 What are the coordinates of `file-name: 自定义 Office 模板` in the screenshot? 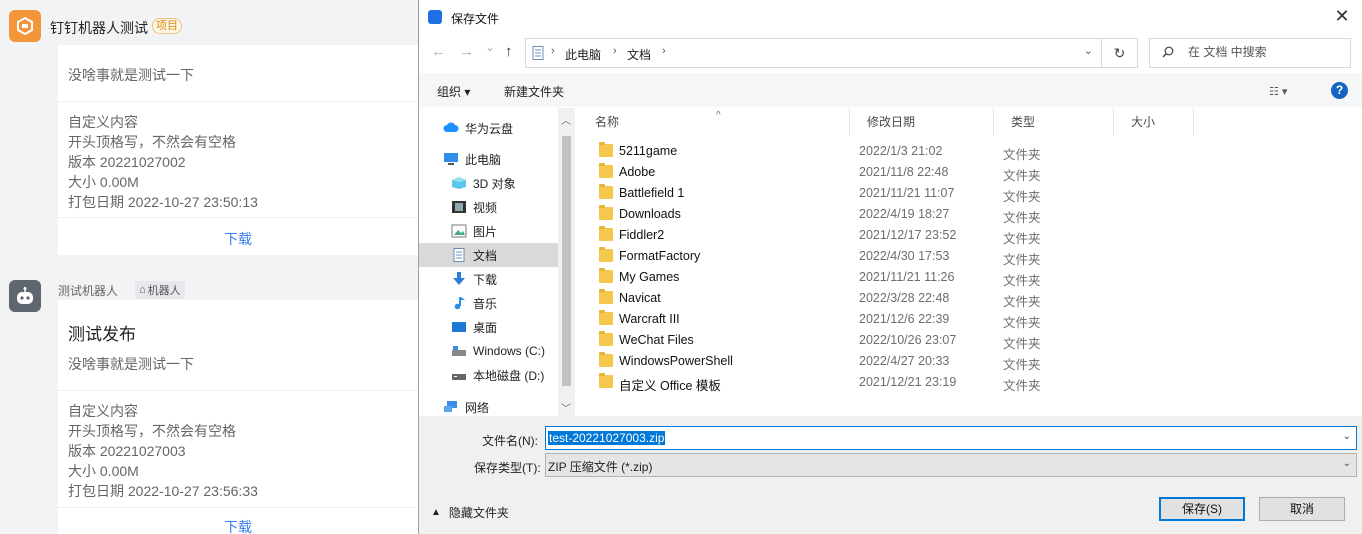 It's located at (670, 386).